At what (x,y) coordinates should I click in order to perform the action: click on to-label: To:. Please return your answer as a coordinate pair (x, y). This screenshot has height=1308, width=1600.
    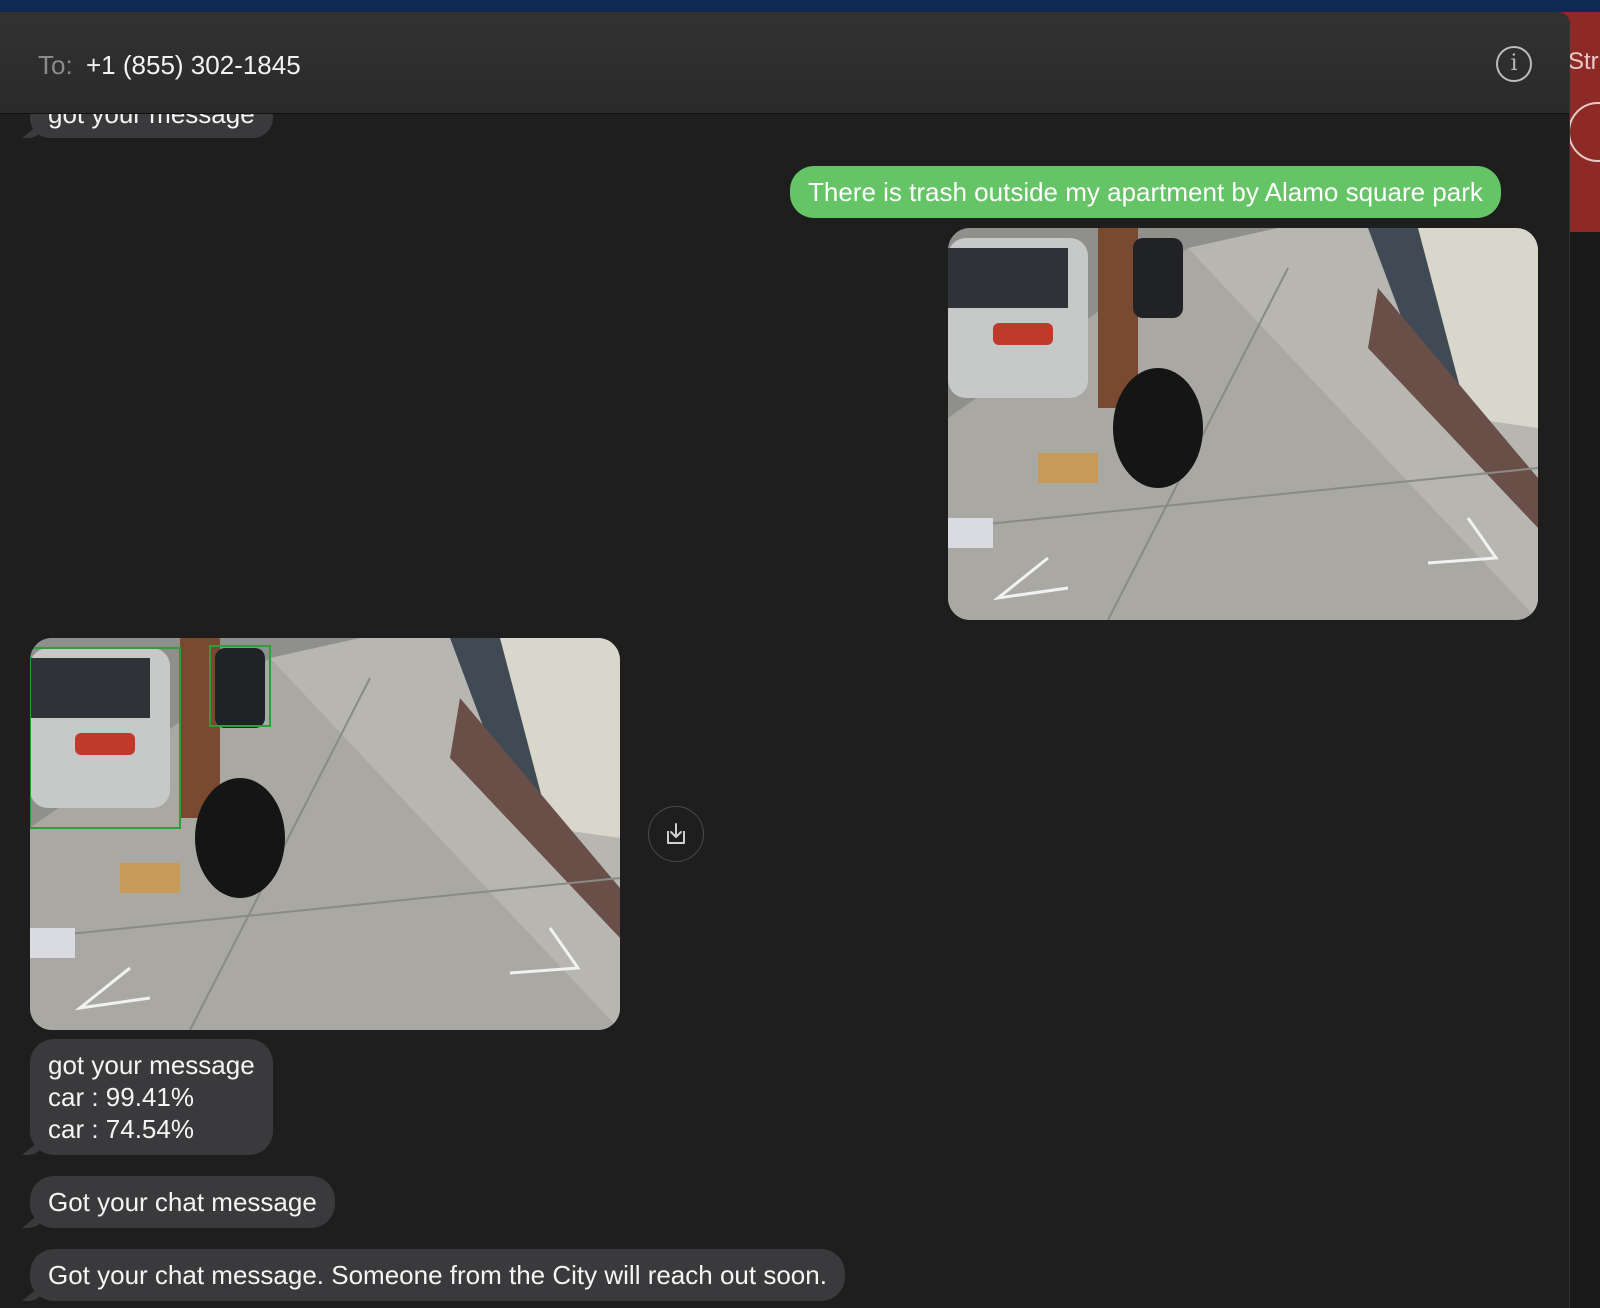
    Looking at the image, I should click on (55, 65).